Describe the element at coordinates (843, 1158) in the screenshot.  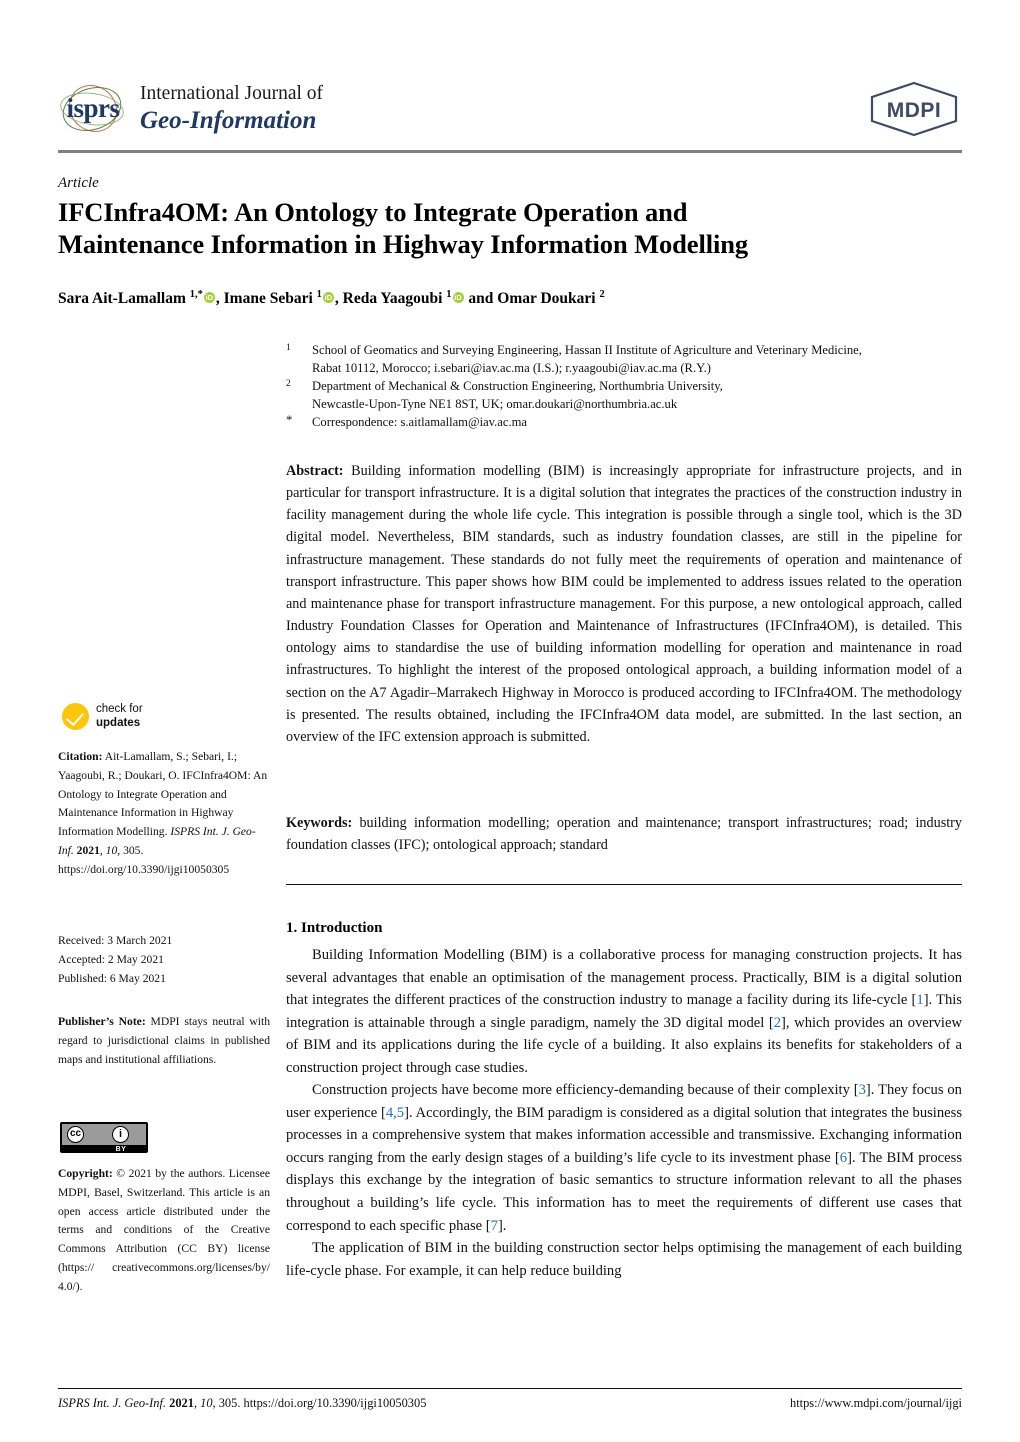
I see `citation-link: 6` at that location.